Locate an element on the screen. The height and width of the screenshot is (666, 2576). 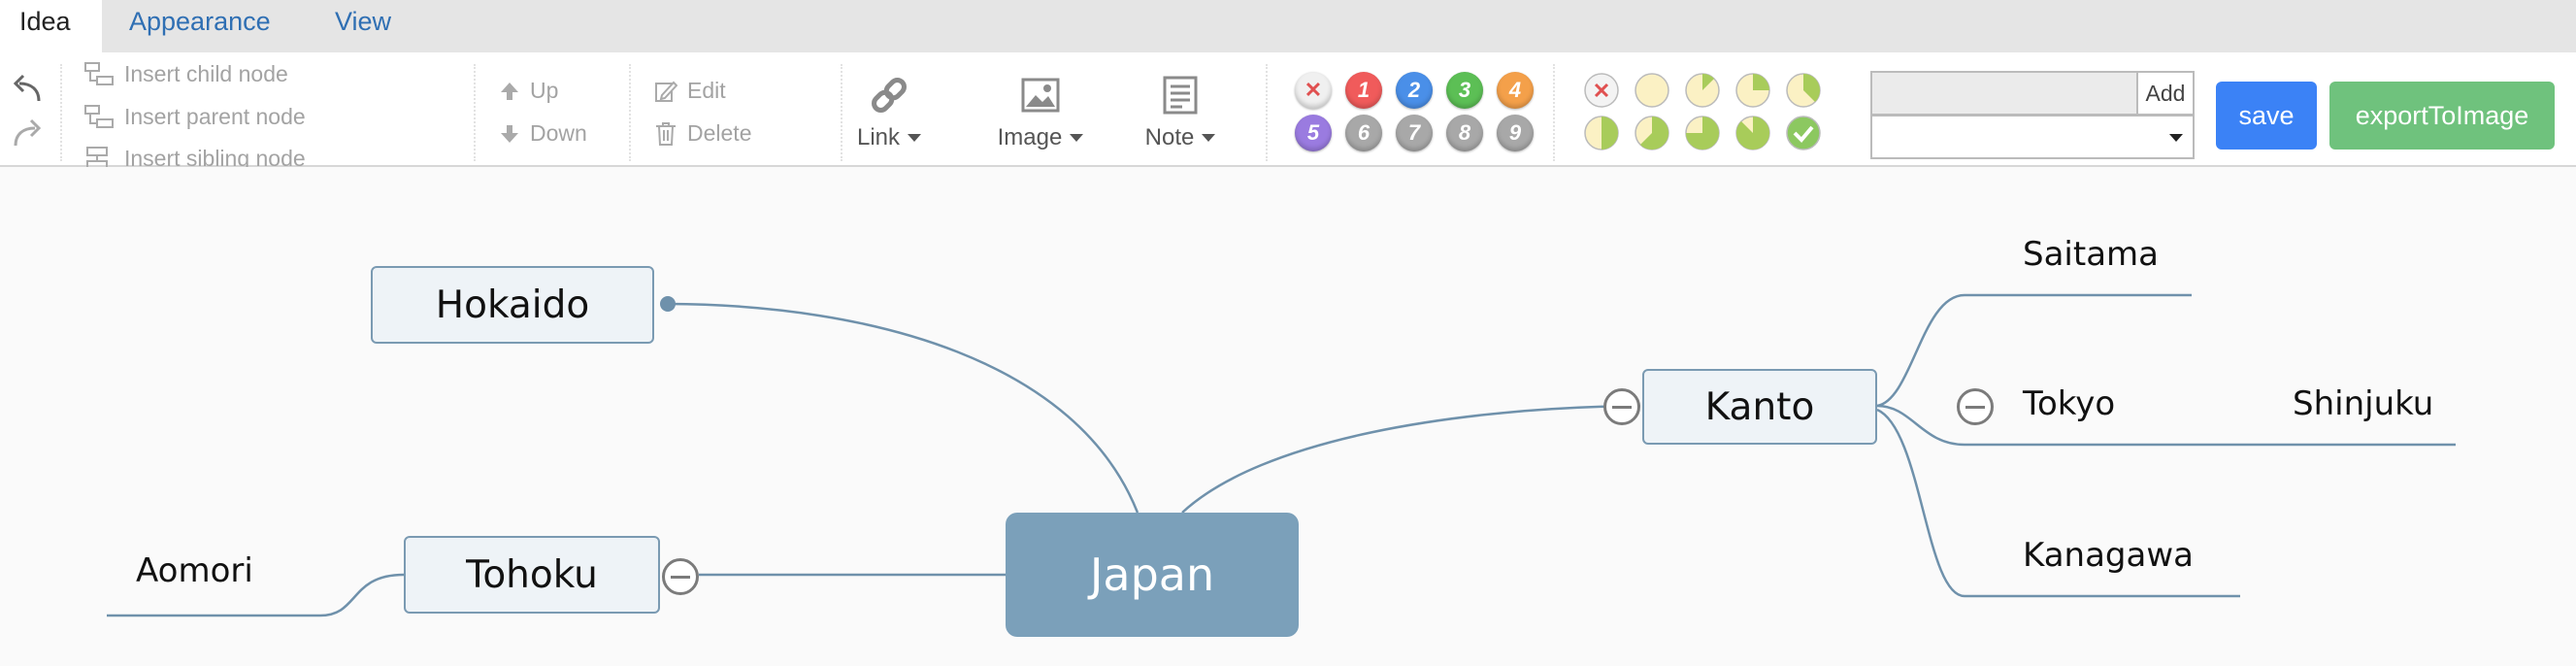
collapse-toggle-kanto is located at coordinates (1621, 406).